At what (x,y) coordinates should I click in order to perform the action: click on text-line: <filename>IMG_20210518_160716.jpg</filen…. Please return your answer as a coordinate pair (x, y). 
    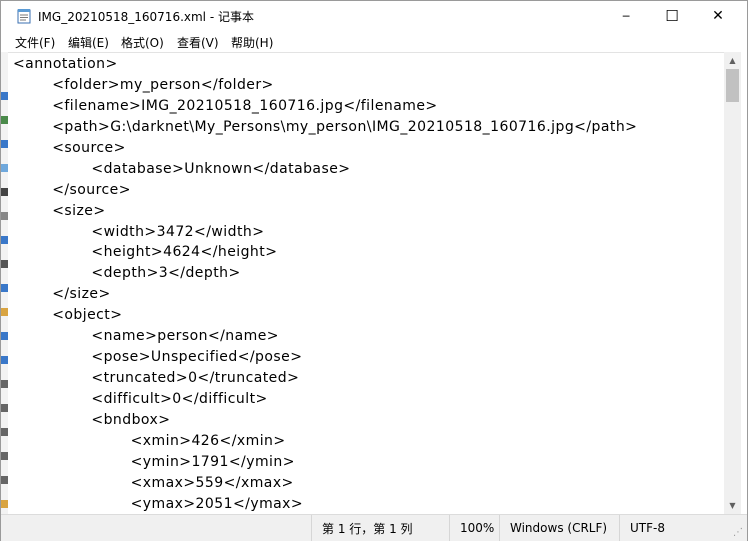
    Looking at the image, I should click on (325, 106).